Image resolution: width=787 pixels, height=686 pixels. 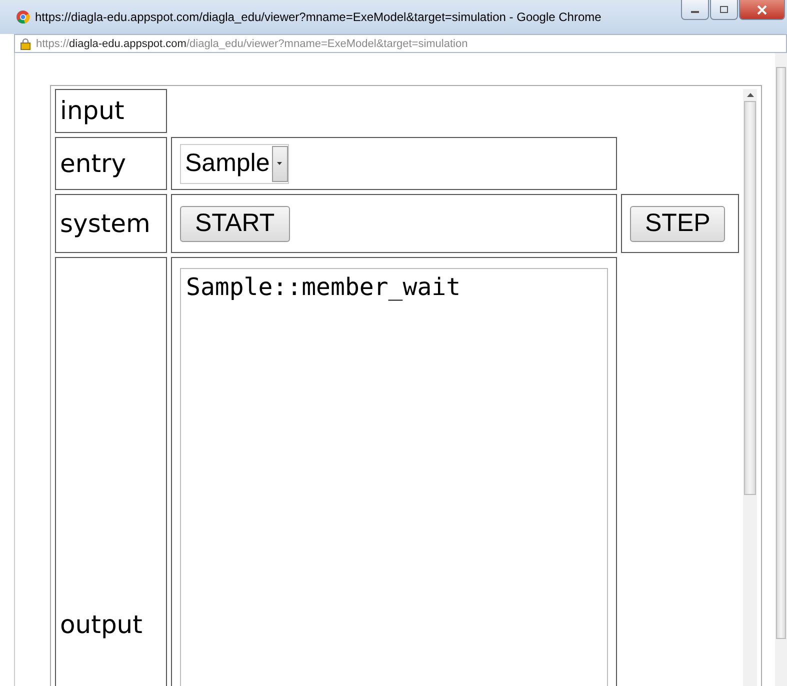 What do you see at coordinates (235, 224) in the screenshot?
I see `start-button: START` at bounding box center [235, 224].